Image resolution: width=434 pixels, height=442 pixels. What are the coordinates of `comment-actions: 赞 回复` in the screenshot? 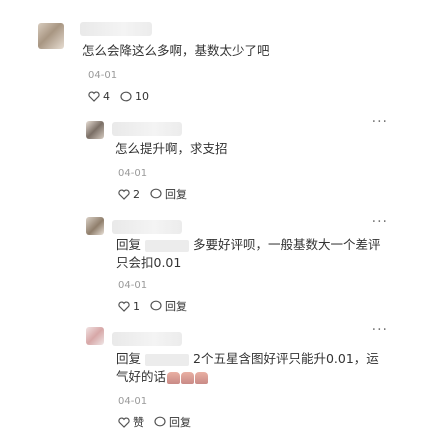 It's located at (159, 422).